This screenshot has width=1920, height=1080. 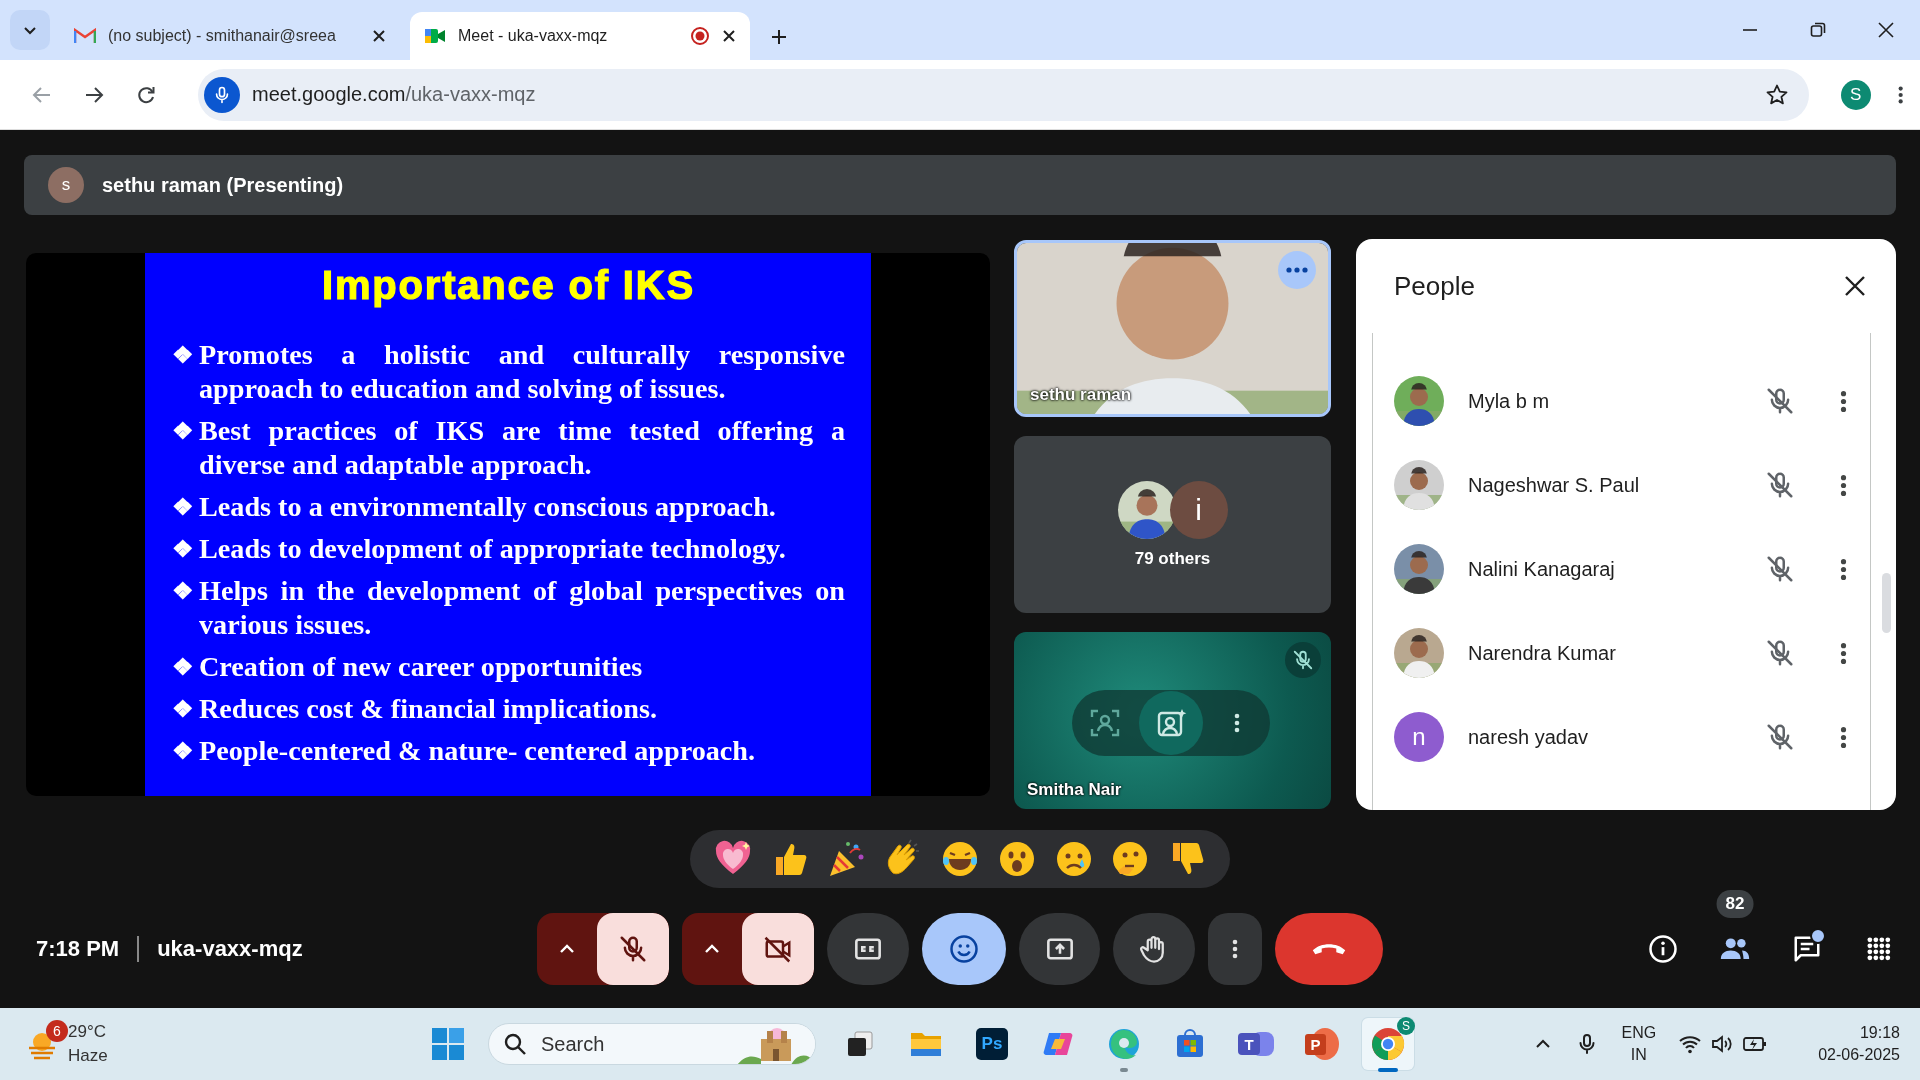 What do you see at coordinates (1621, 737) in the screenshot?
I see `participant-row: n naresh yadav` at bounding box center [1621, 737].